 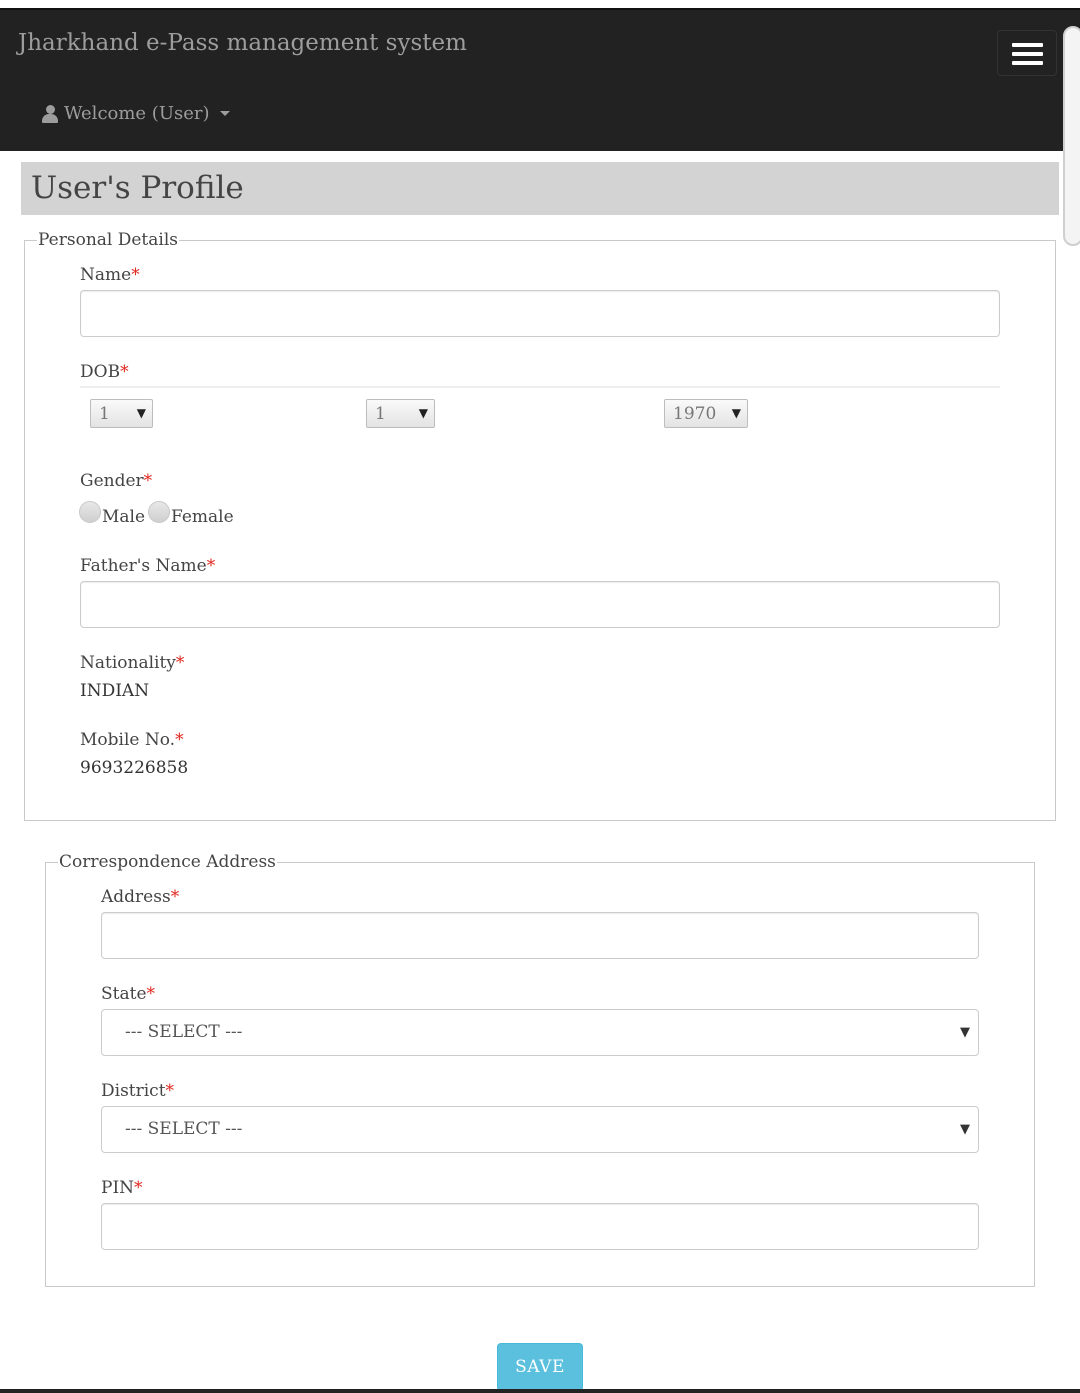 I want to click on district-label: District*, so click(x=138, y=1091).